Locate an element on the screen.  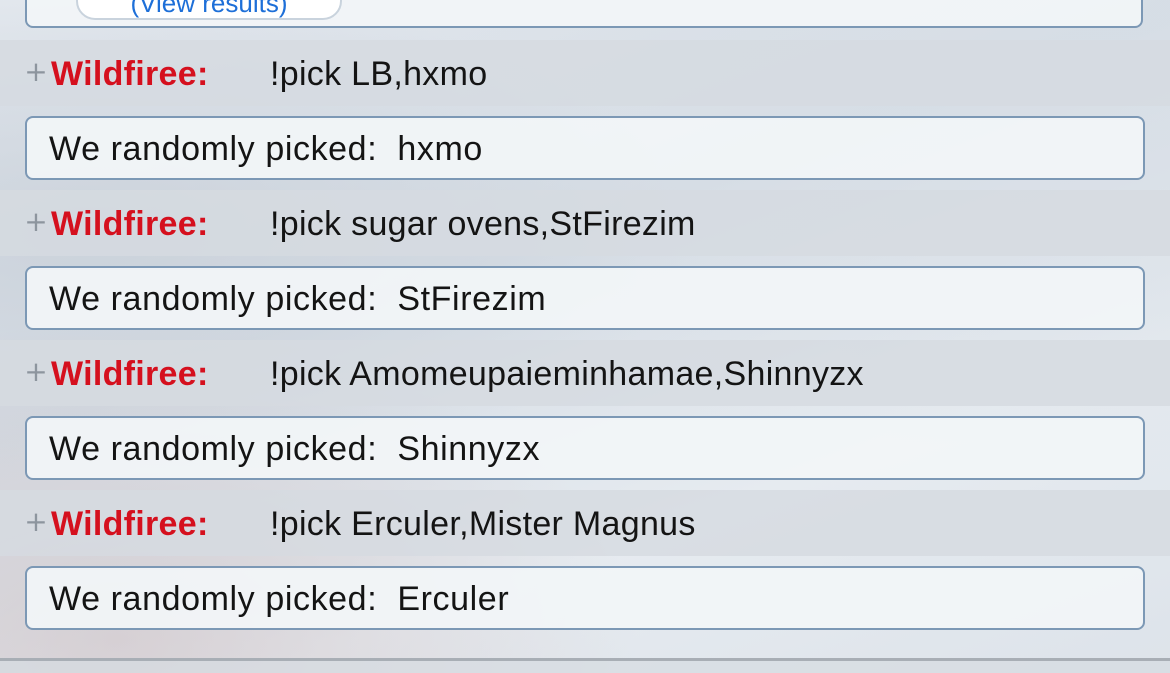
chat-message: + Wildfiree: !pick sugar ovens,StFirezim is located at coordinates (585, 223).